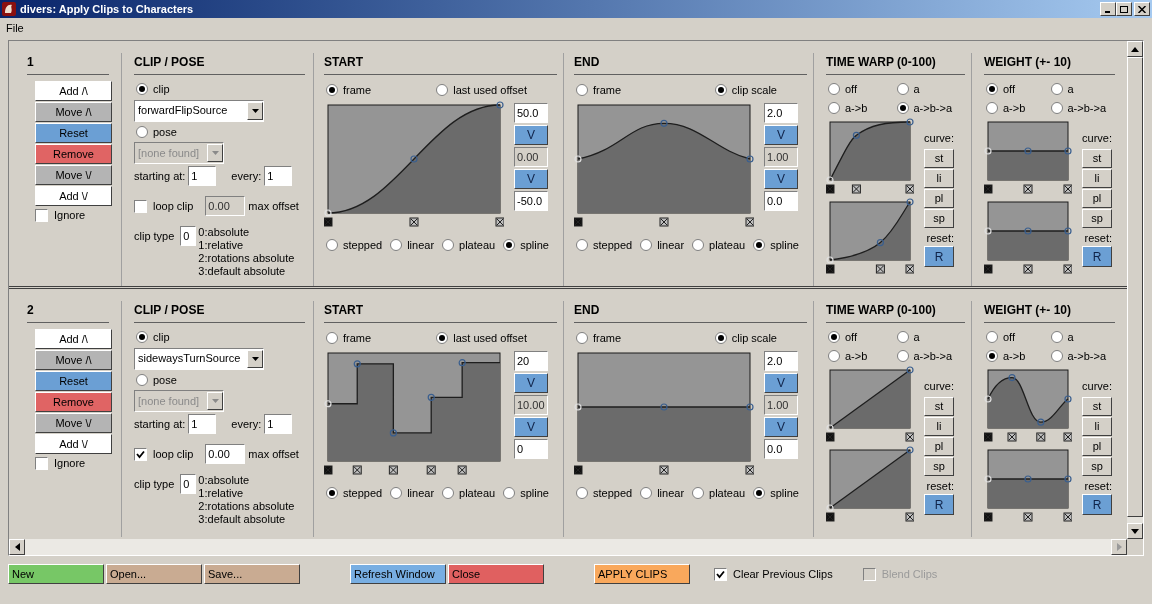 This screenshot has height=604, width=1152. I want to click on number-field: 2.0, so click(781, 361).